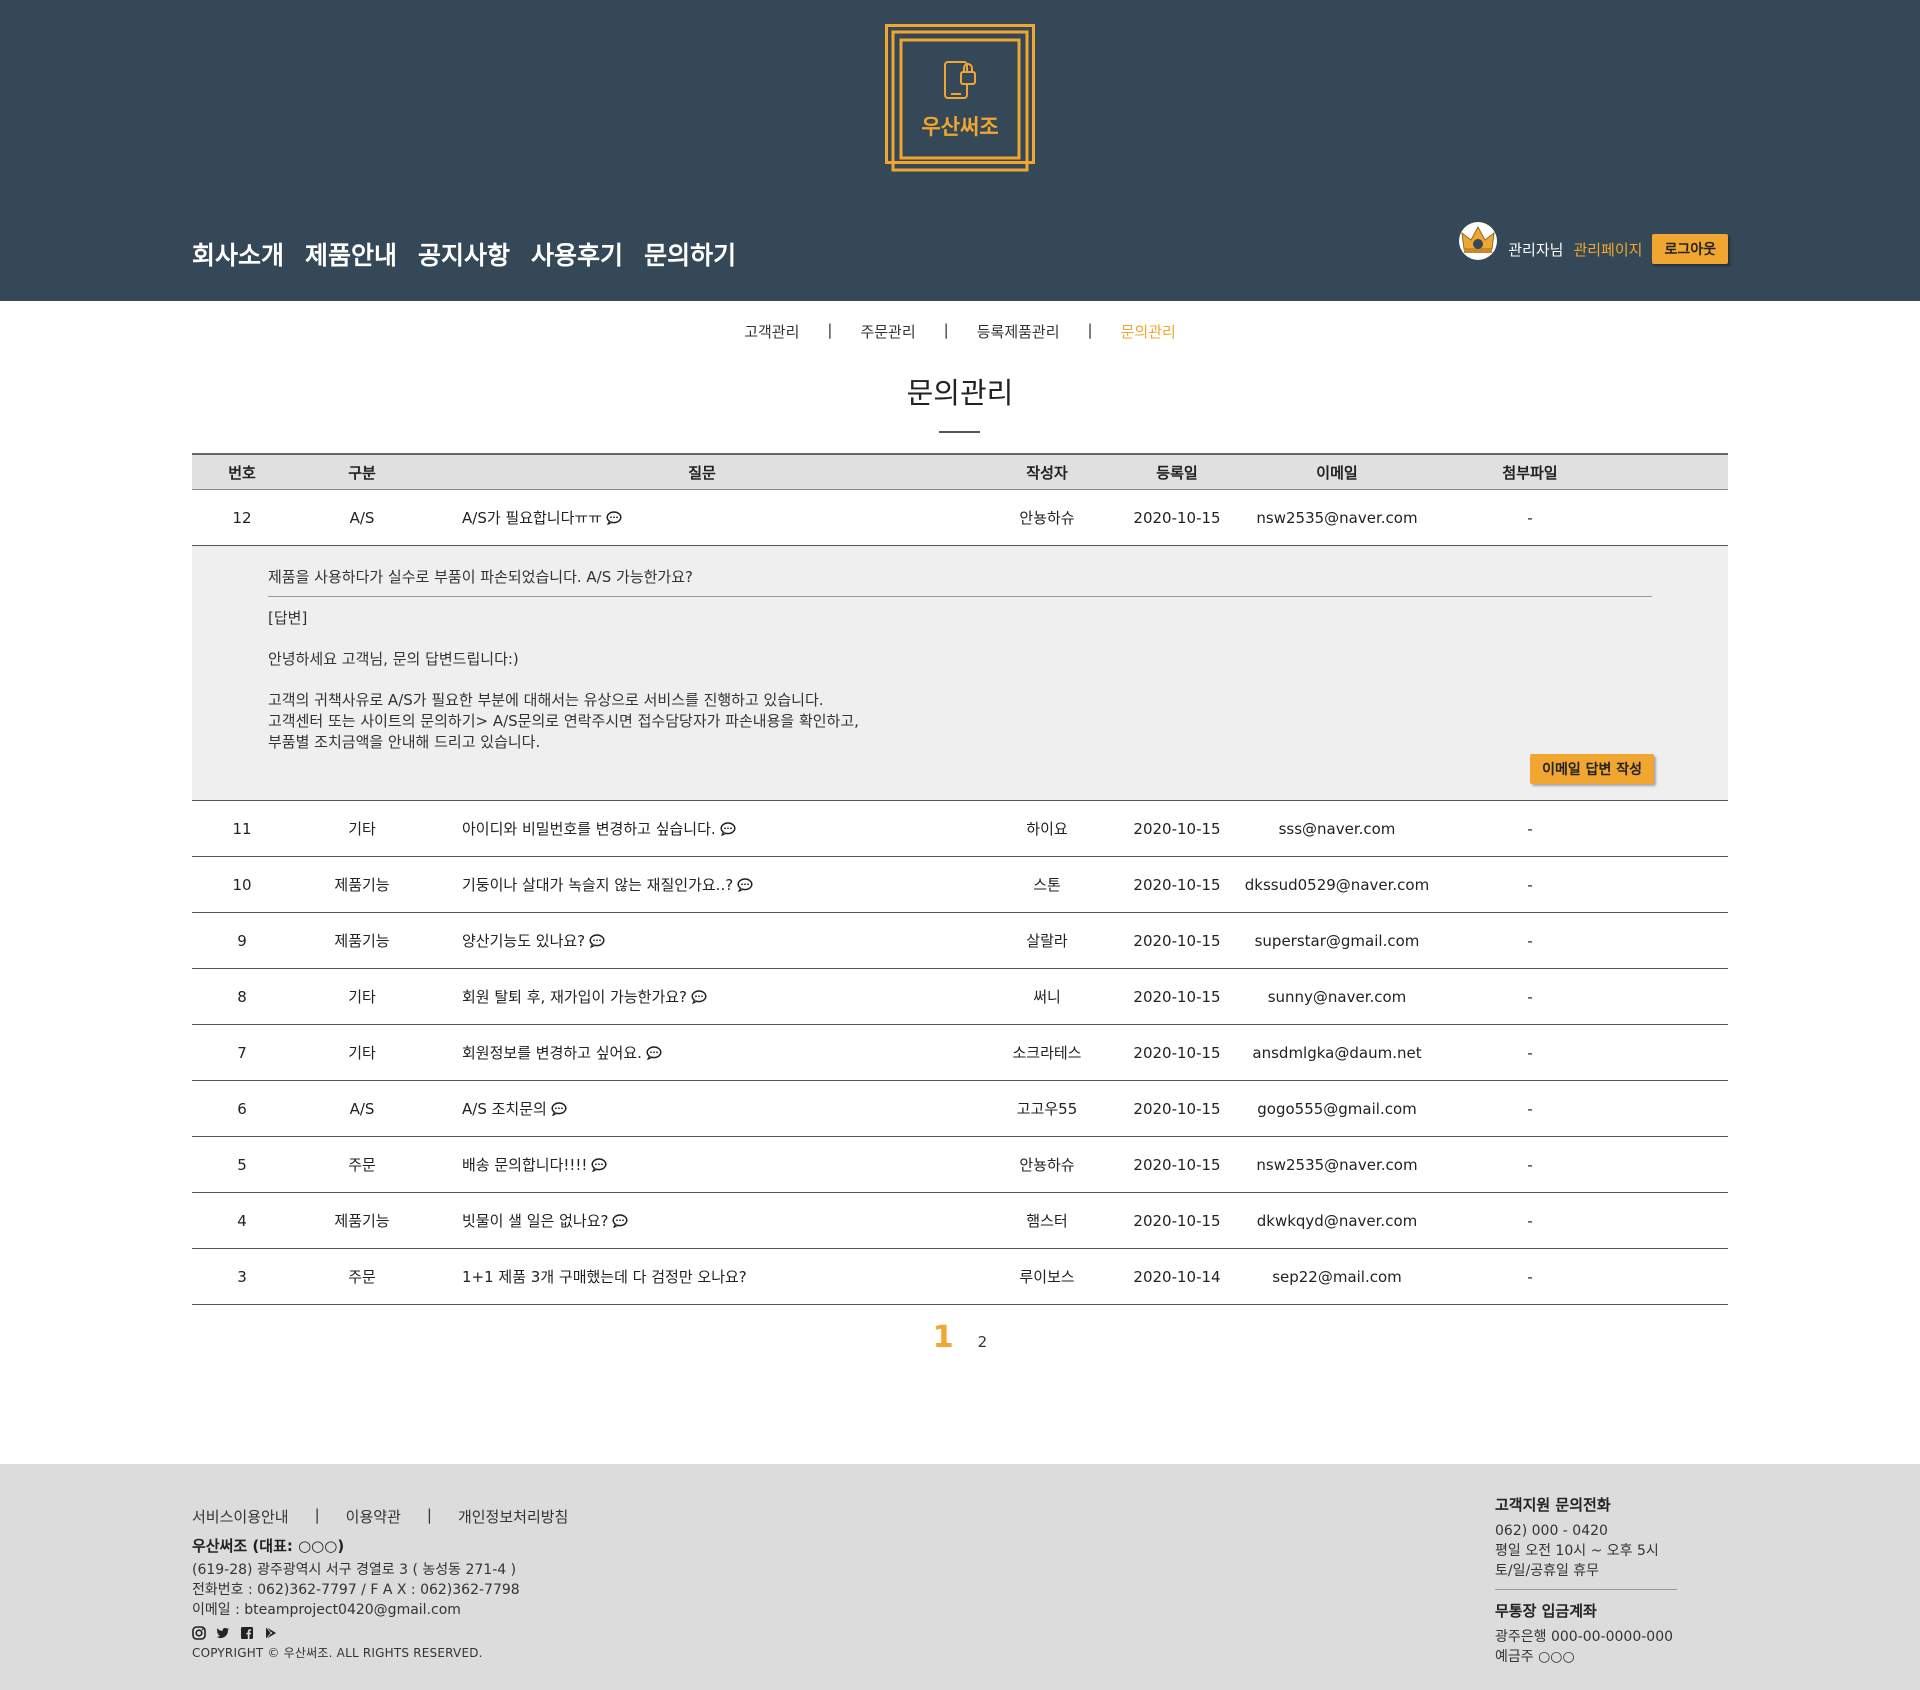 This screenshot has height=1690, width=1920. I want to click on row-question: 배송 문의합니다!!!!, so click(702, 1164).